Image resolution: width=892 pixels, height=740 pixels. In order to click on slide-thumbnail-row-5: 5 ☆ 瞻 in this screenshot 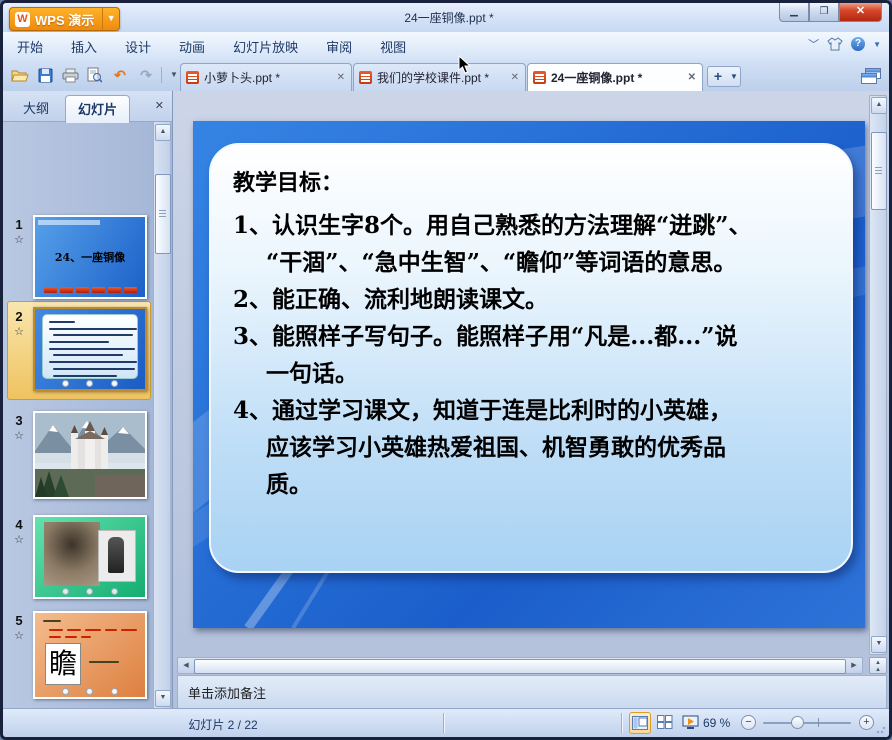, I will do `click(77, 657)`.